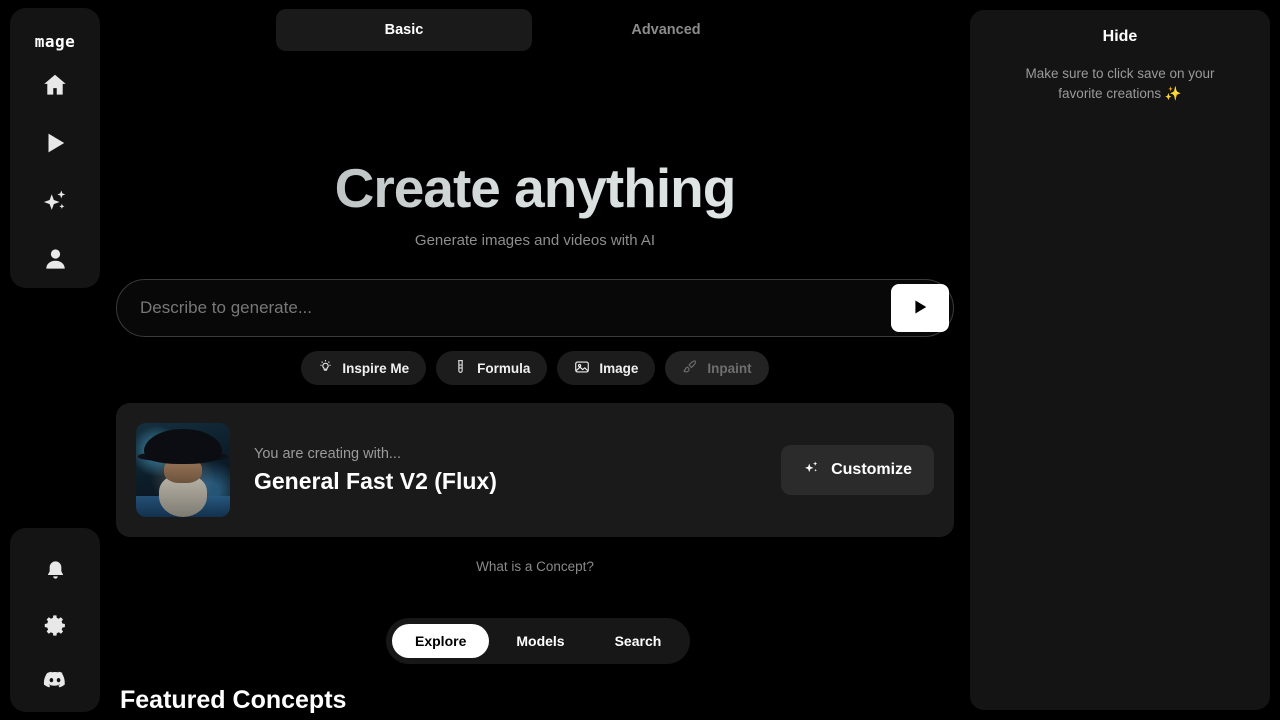  I want to click on segment-models: Models, so click(540, 641).